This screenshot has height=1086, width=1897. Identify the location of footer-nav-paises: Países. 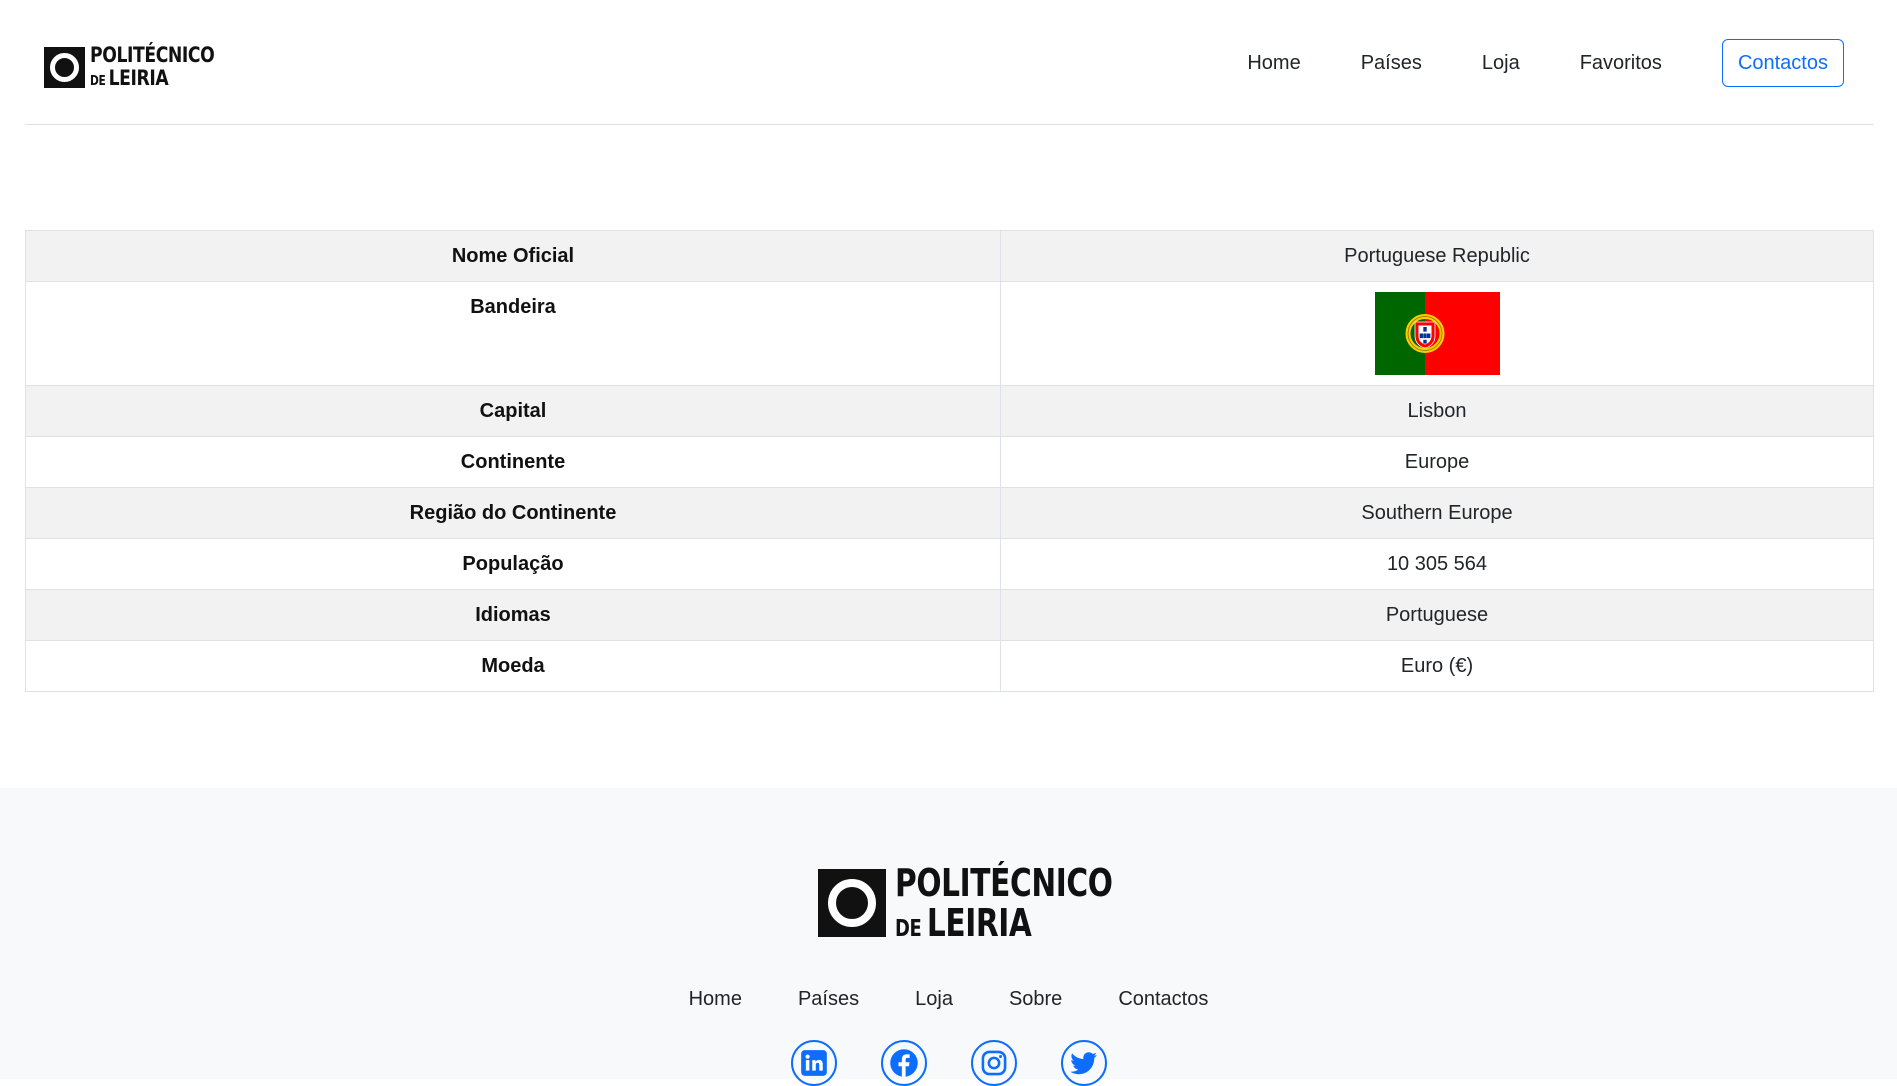
(828, 999).